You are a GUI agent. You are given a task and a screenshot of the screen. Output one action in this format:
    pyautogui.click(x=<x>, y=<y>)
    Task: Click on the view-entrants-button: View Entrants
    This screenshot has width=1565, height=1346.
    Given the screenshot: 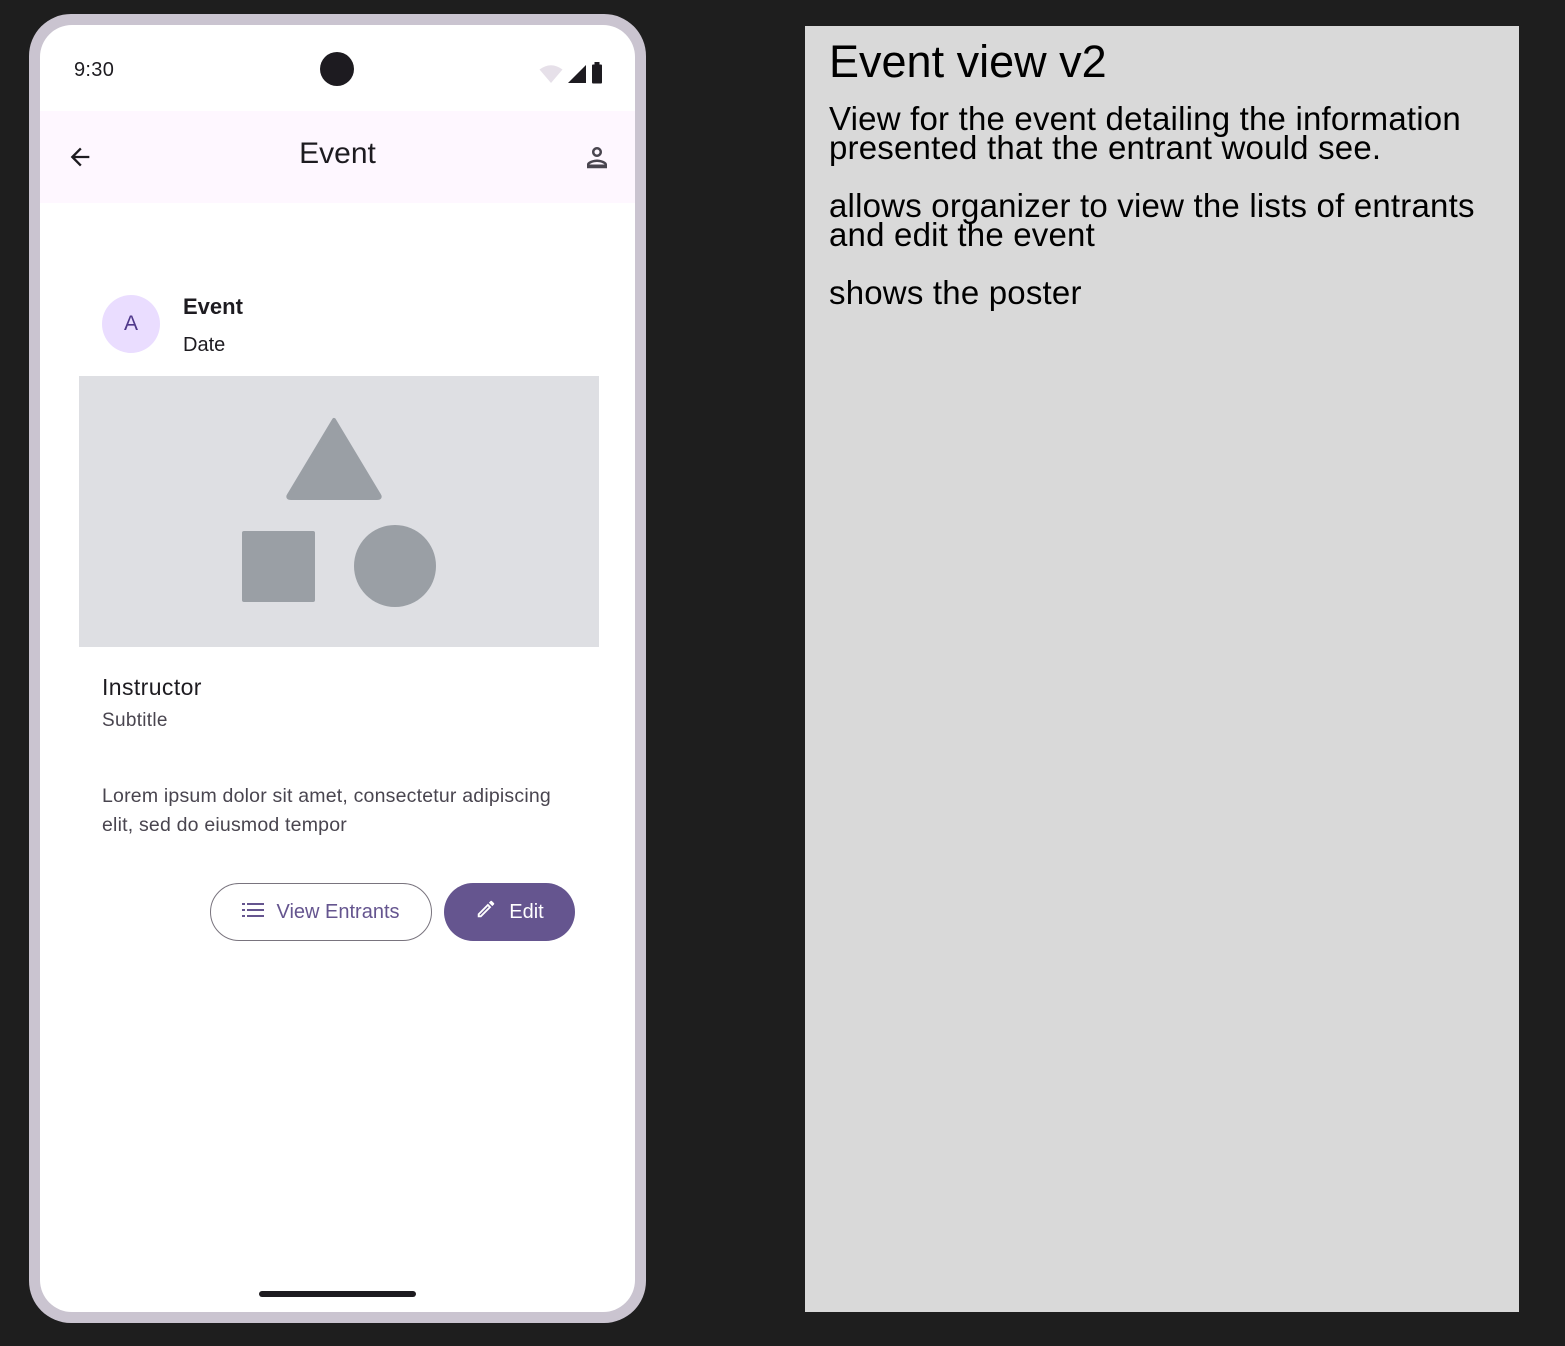 What is the action you would take?
    pyautogui.click(x=321, y=912)
    